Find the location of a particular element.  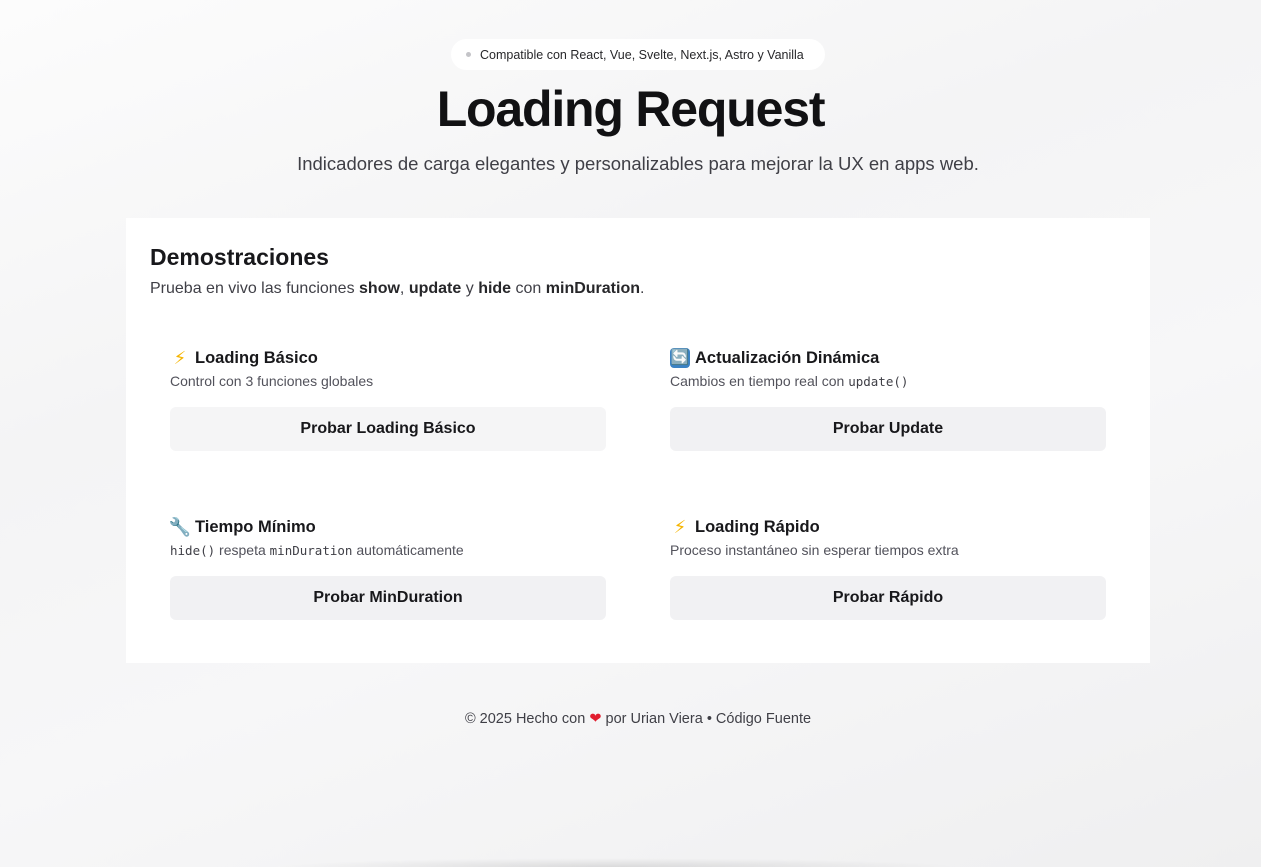

fn-update-label: update is located at coordinates (435, 288).